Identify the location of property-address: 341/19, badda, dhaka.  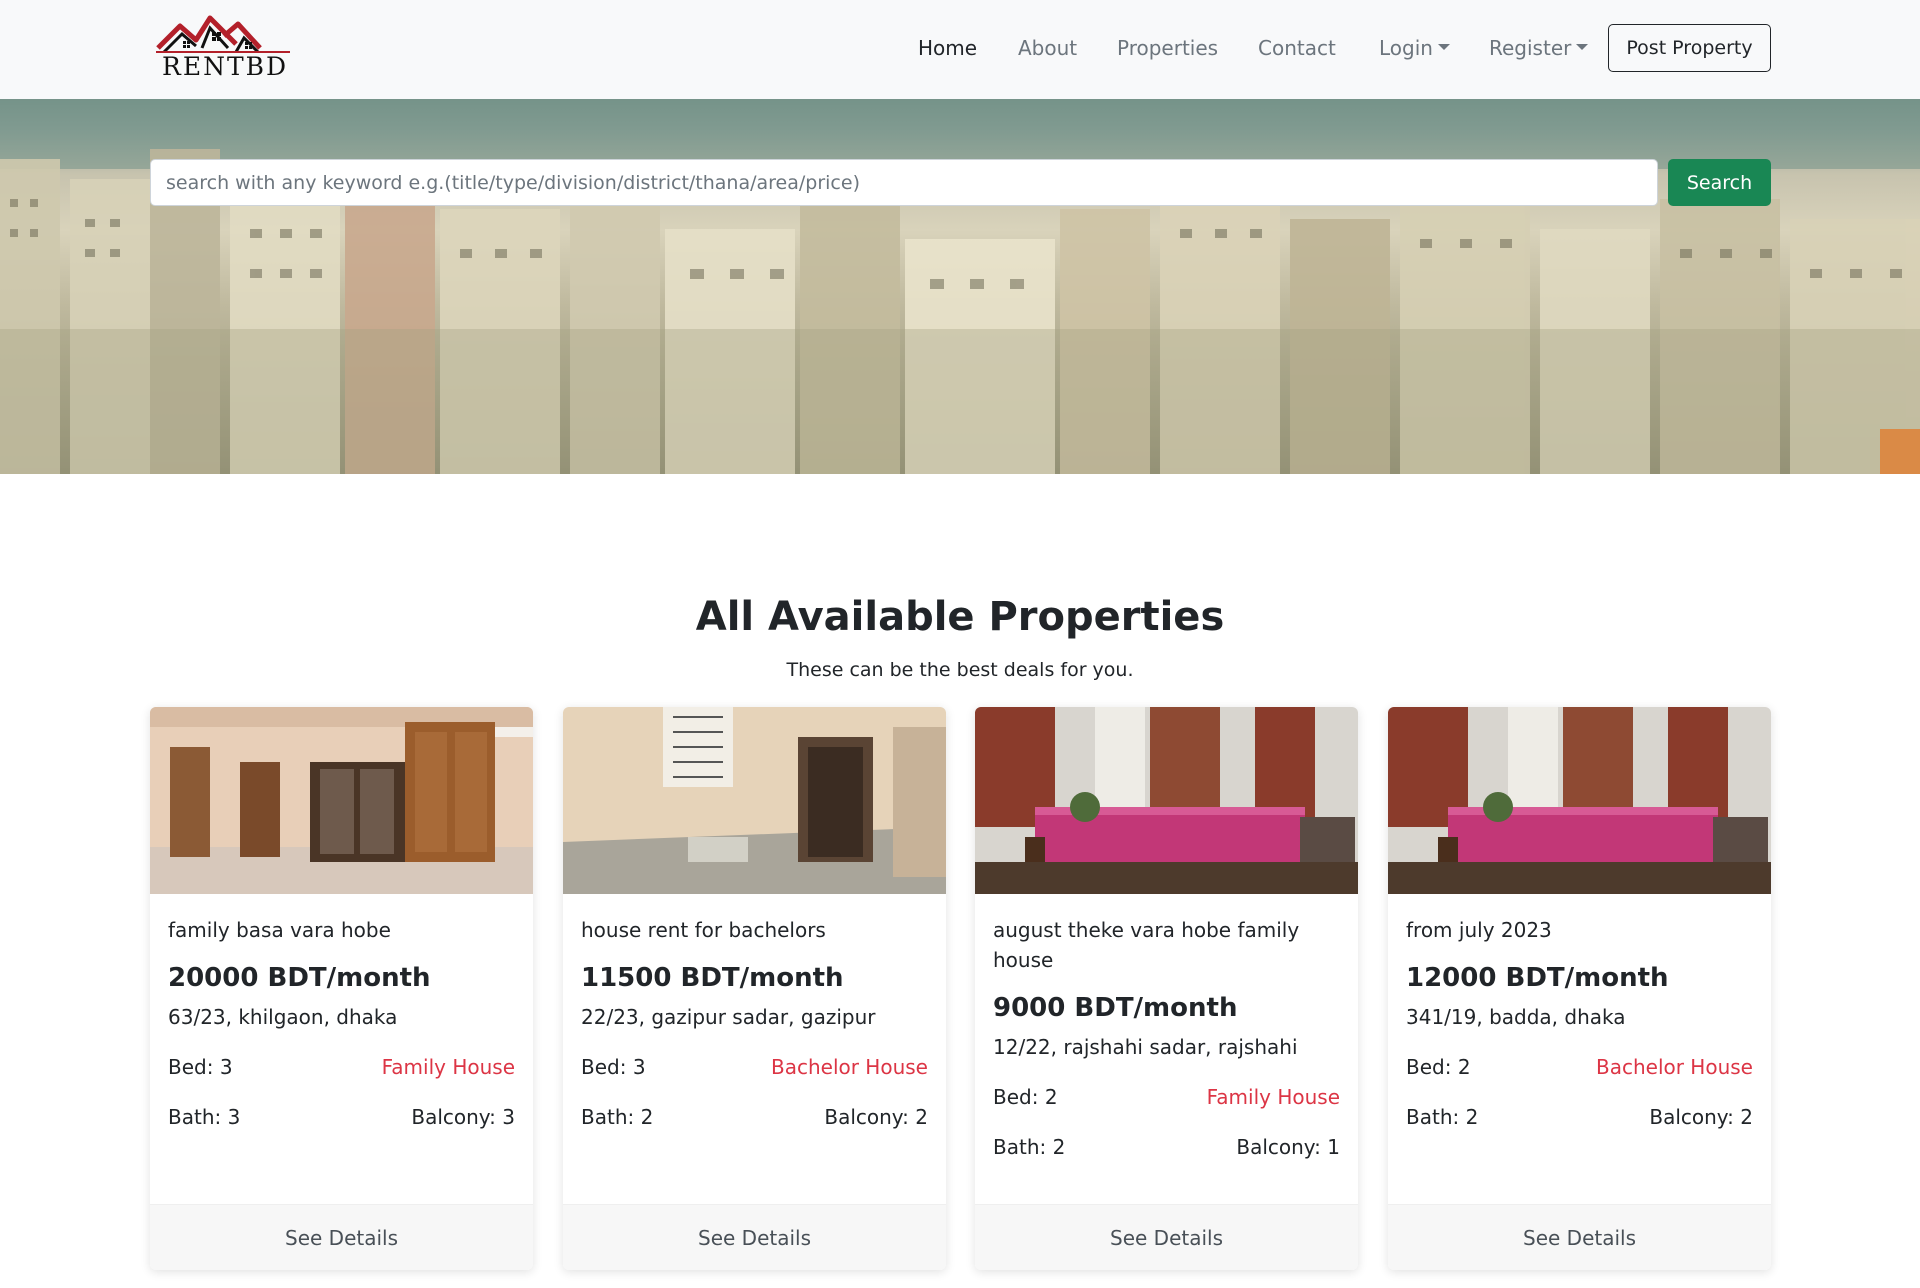
(1516, 1017).